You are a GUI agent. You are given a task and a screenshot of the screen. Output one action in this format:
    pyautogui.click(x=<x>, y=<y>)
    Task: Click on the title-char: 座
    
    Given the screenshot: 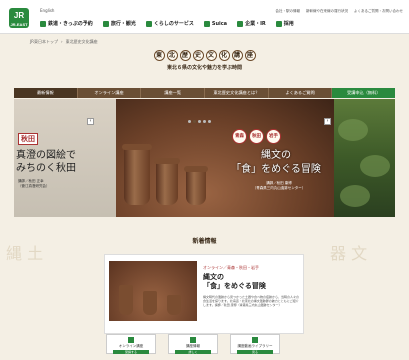 What is the action you would take?
    pyautogui.click(x=250, y=55)
    